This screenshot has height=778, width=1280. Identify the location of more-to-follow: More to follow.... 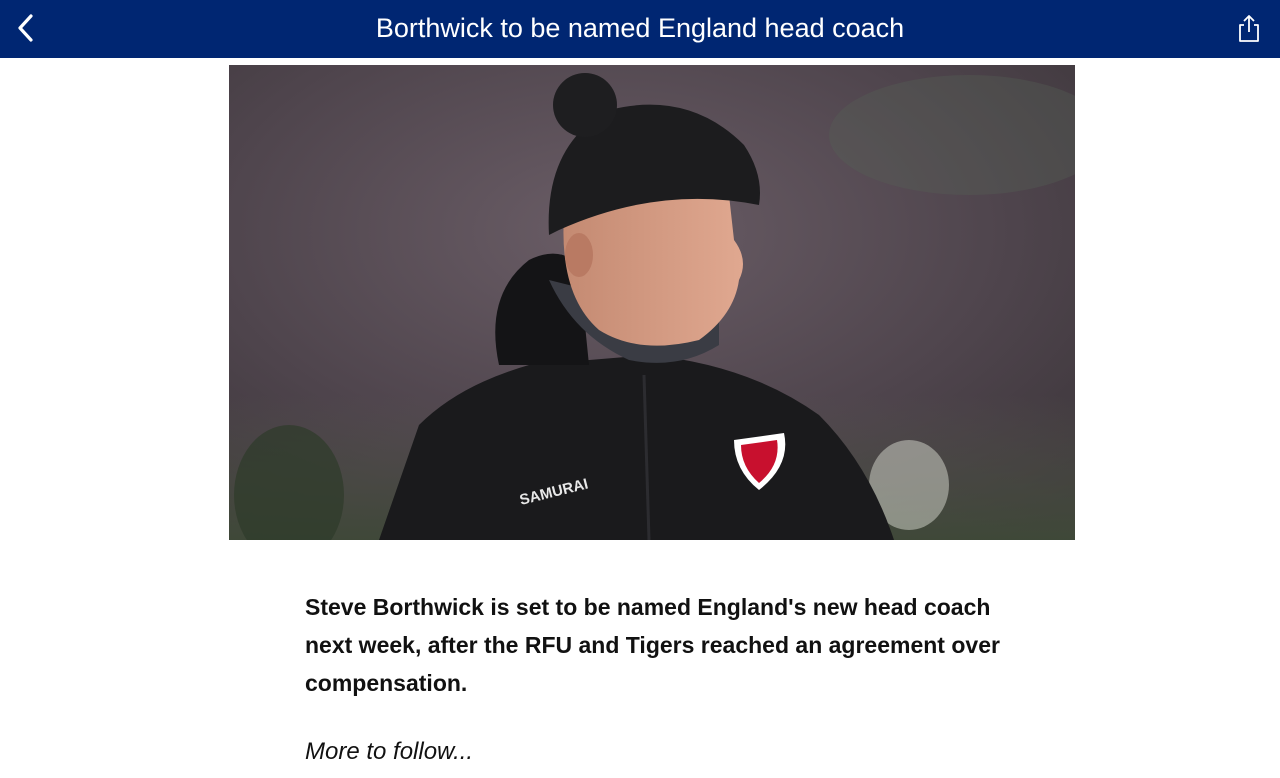
(389, 751).